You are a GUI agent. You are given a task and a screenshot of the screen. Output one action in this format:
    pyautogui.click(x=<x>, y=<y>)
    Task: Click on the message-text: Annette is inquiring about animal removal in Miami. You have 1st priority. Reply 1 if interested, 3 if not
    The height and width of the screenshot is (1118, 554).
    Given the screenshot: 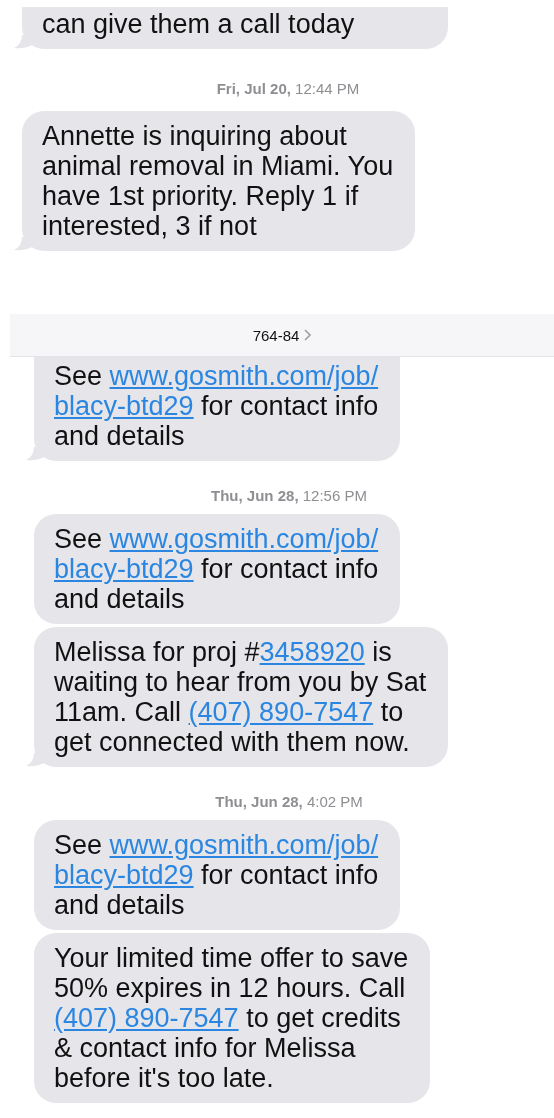 What is the action you would take?
    pyautogui.click(x=218, y=181)
    